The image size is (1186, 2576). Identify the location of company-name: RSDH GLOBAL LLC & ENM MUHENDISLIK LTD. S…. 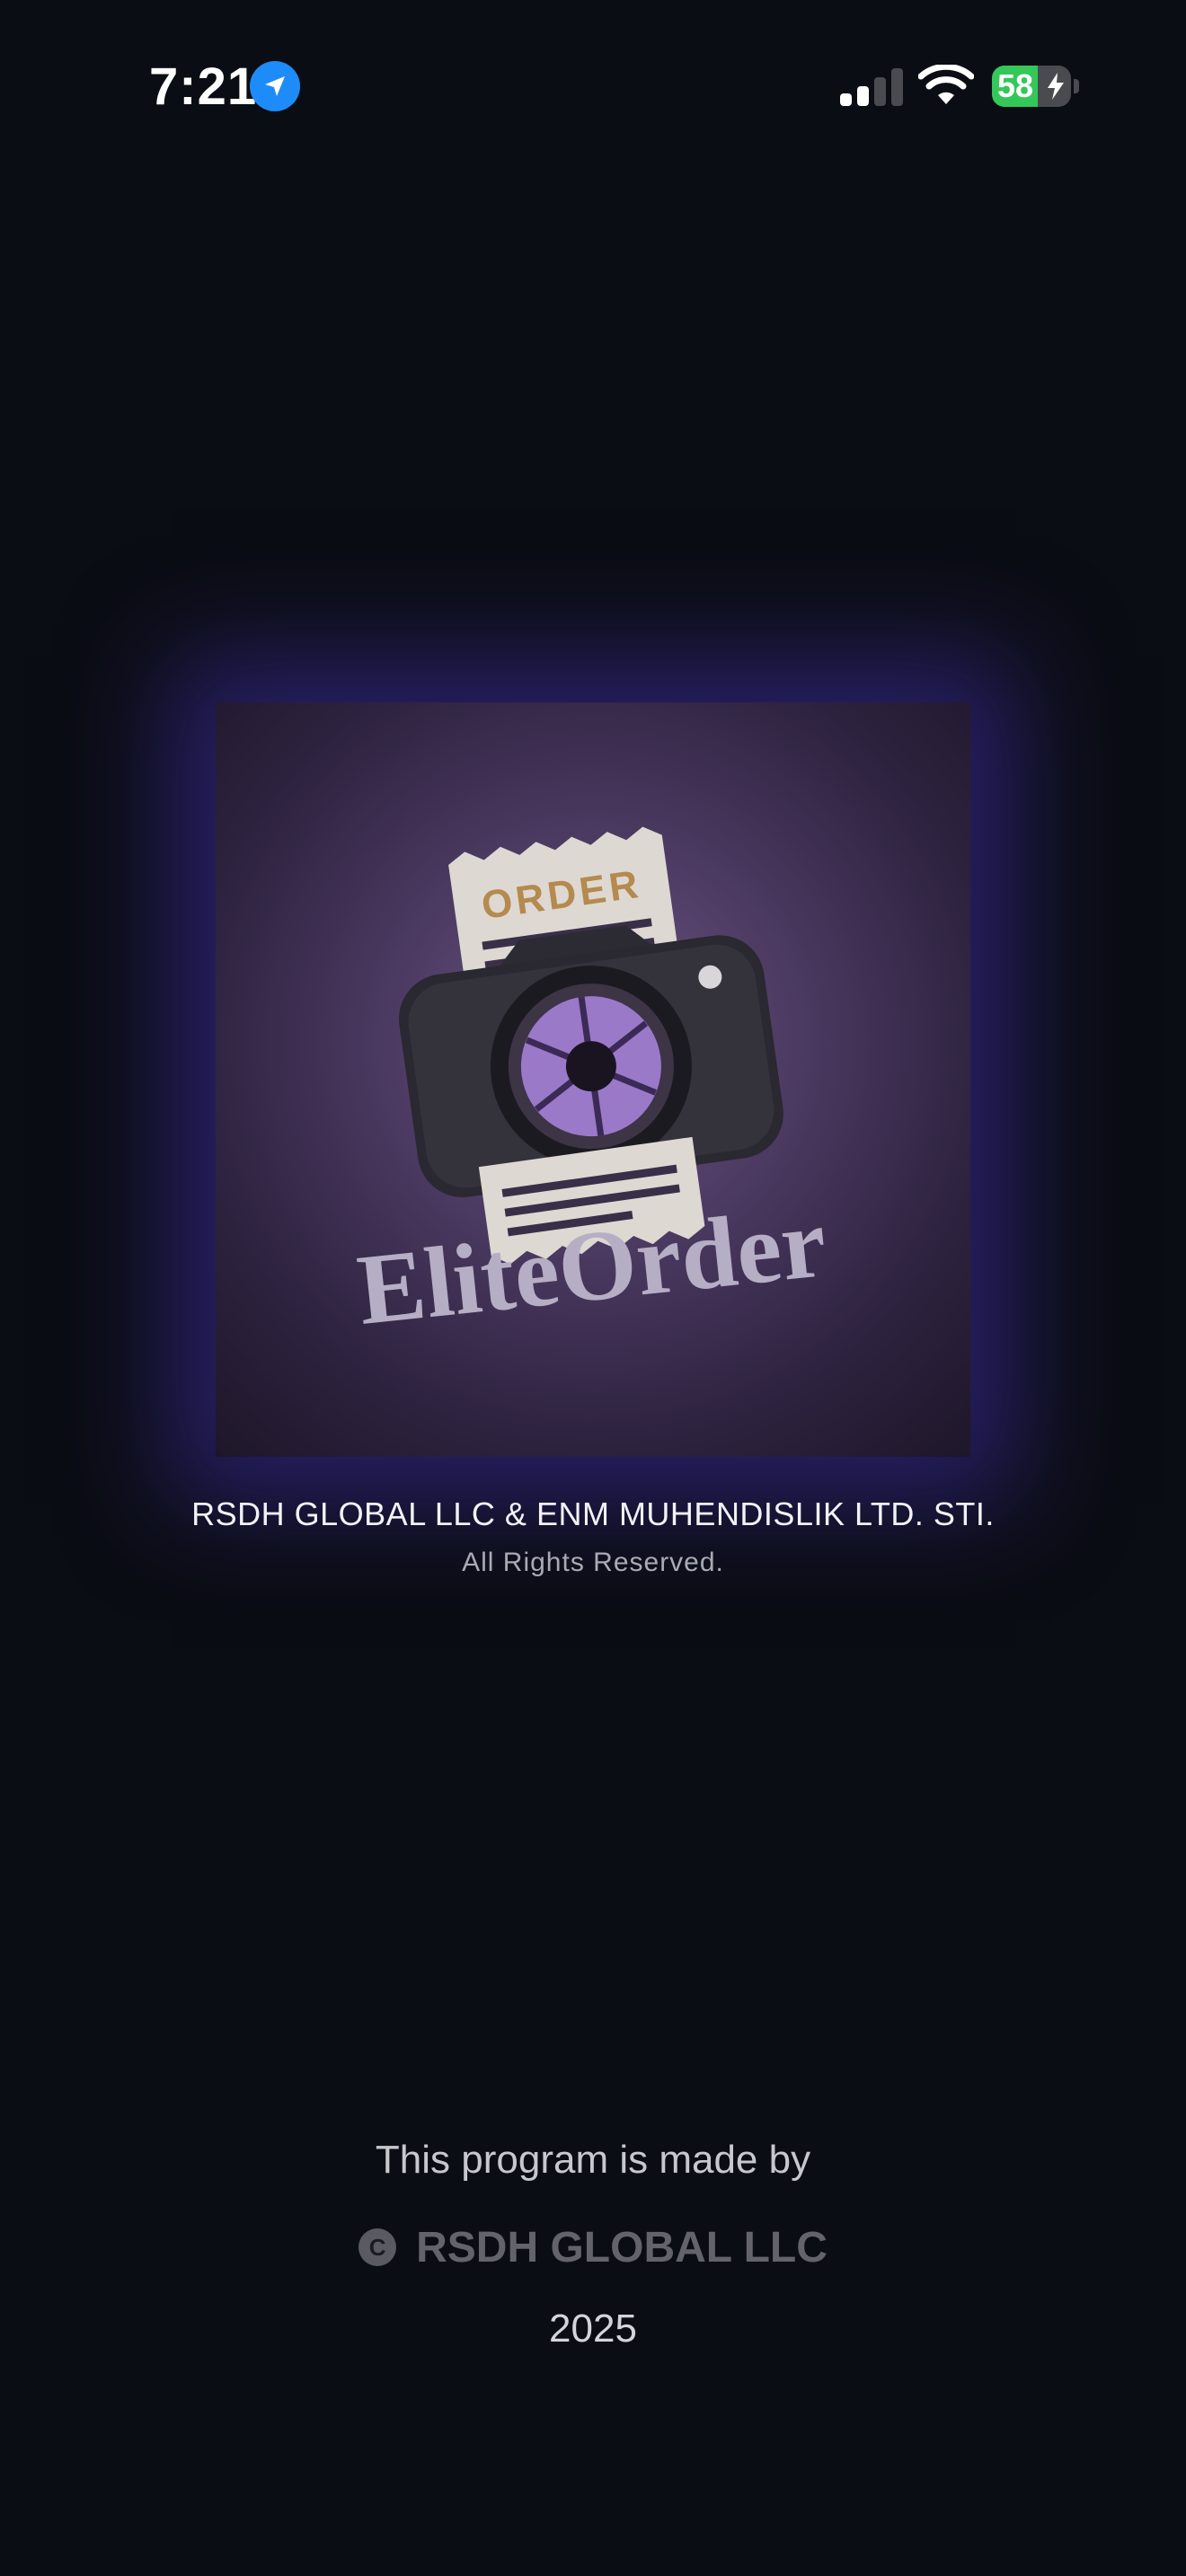
(593, 1513).